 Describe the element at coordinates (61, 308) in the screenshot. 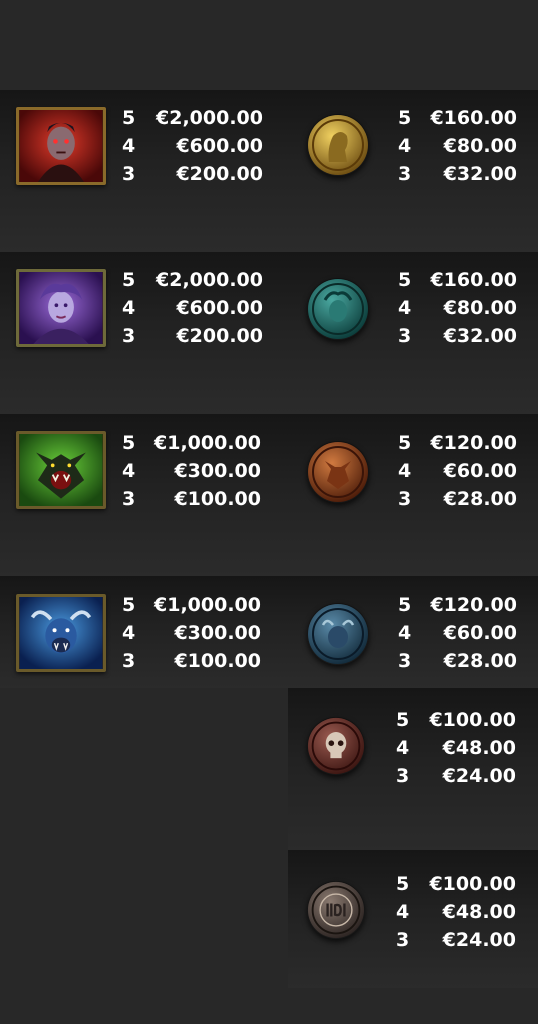

I see `medusa-symbol-icon` at that location.